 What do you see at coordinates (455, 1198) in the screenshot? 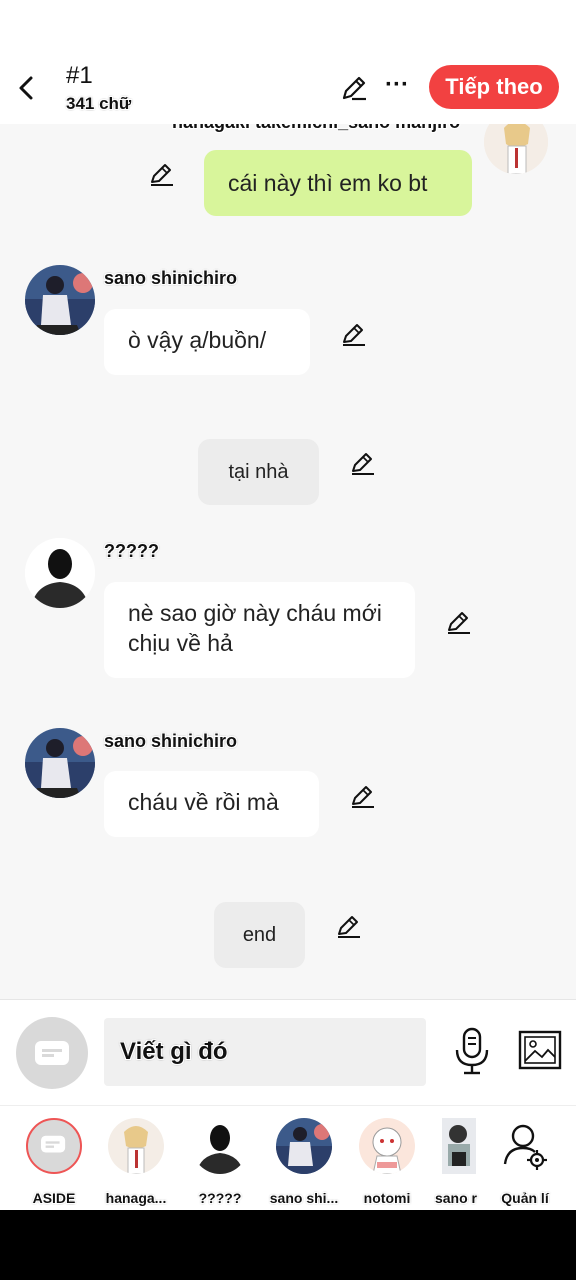
I see `tray-item-label: sano r` at bounding box center [455, 1198].